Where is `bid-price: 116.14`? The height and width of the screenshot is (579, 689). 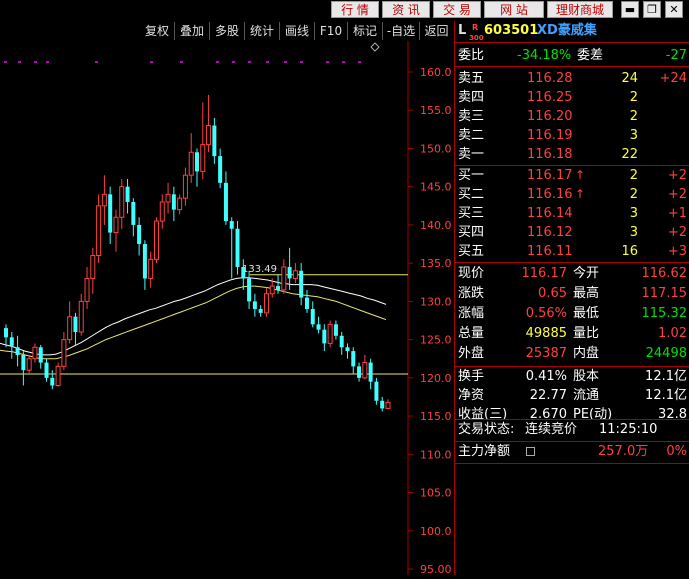 bid-price: 116.14 is located at coordinates (550, 213).